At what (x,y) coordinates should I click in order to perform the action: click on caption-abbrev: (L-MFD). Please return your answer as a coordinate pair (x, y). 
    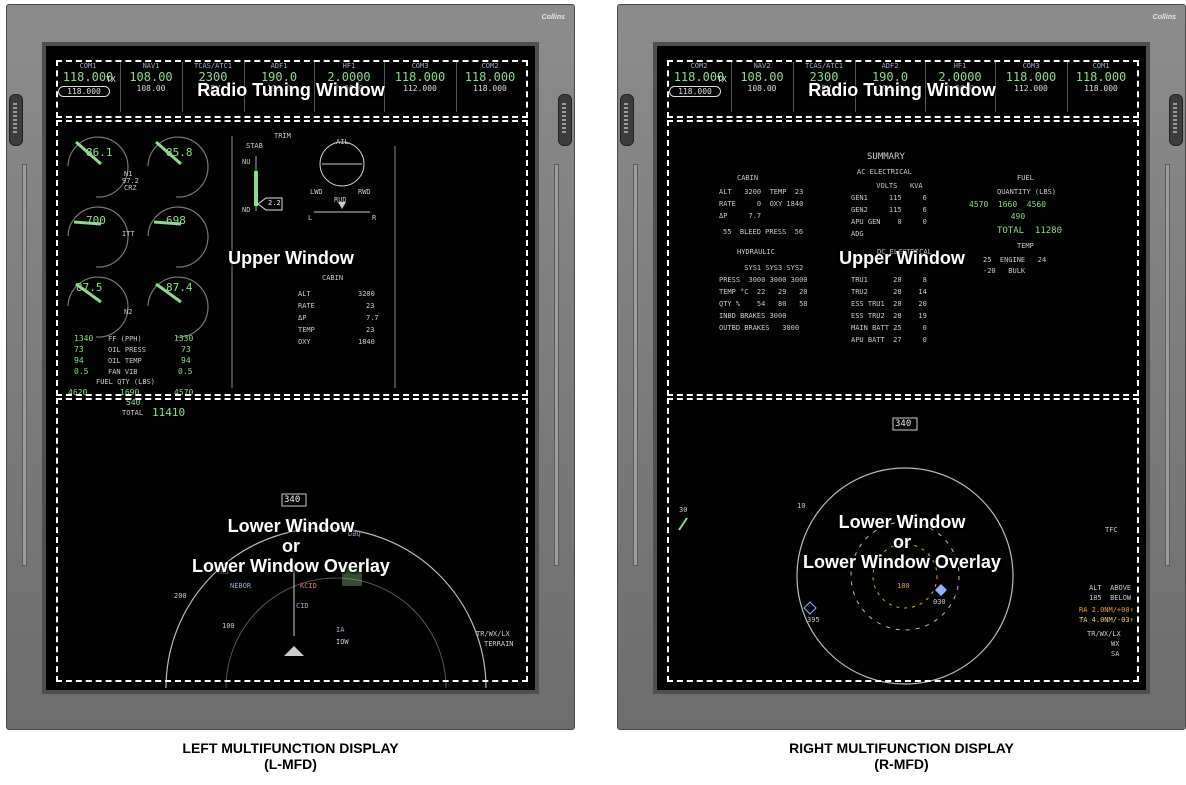
    Looking at the image, I should click on (290, 764).